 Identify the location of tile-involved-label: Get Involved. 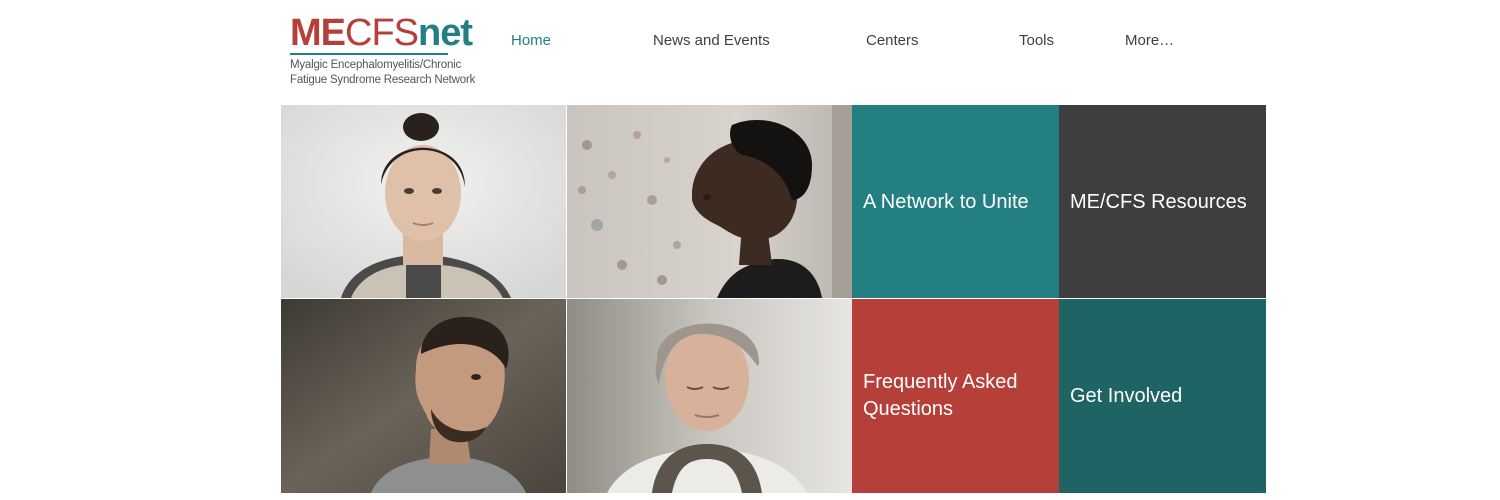
(1126, 396).